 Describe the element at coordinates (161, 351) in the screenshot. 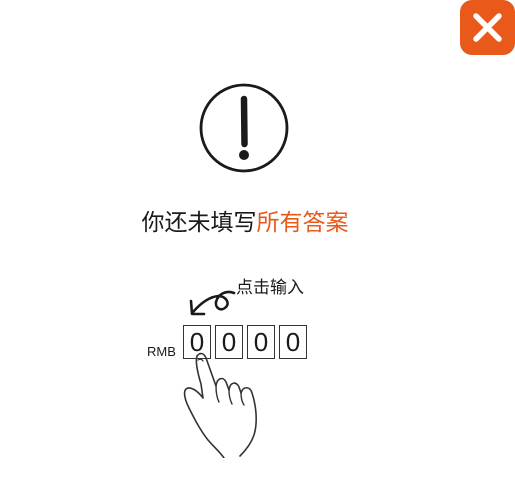

I see `currency-label: RMB` at that location.